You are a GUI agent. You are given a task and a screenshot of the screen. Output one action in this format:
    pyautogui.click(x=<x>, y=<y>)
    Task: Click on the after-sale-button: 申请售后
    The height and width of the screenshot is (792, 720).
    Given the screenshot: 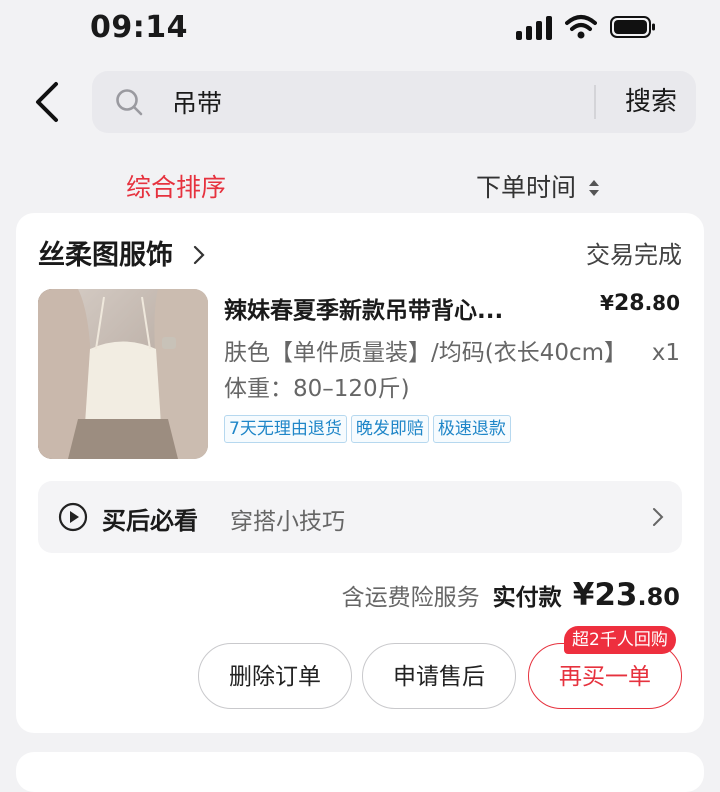 What is the action you would take?
    pyautogui.click(x=439, y=676)
    